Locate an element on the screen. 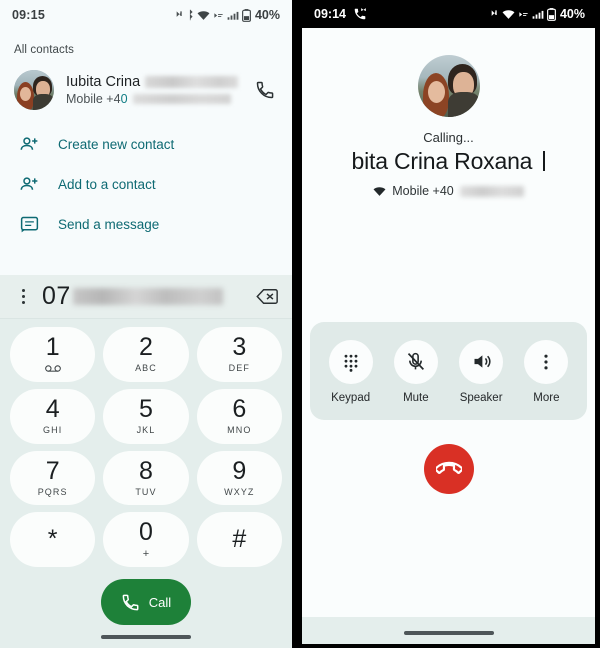 The image size is (600, 648). dialpad-key-8: 8 TUV is located at coordinates (146, 478).